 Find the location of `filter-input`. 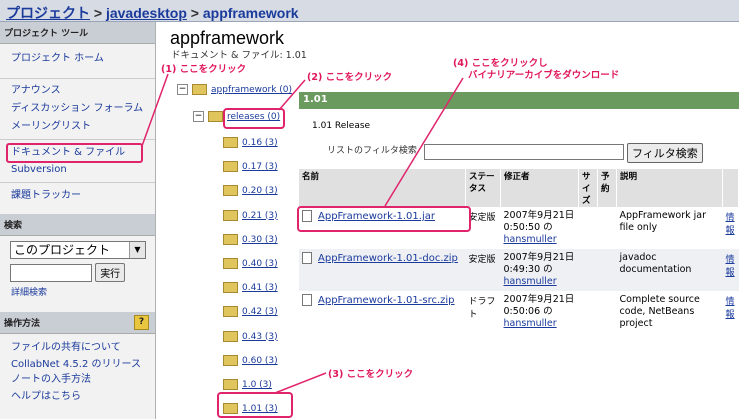

filter-input is located at coordinates (524, 152).